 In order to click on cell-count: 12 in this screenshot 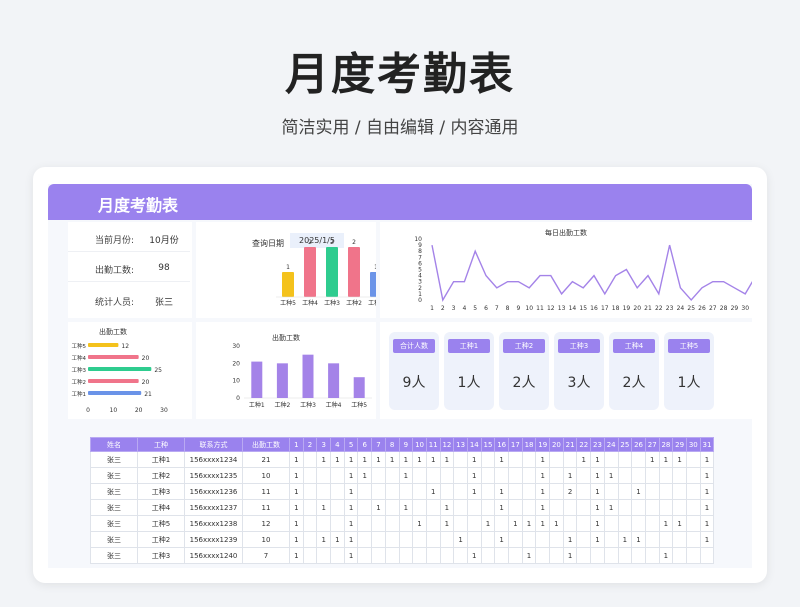, I will do `click(266, 523)`.